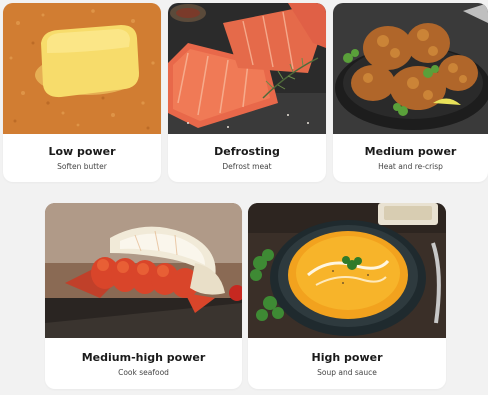  What do you see at coordinates (143, 270) in the screenshot?
I see `lobster-image` at bounding box center [143, 270].